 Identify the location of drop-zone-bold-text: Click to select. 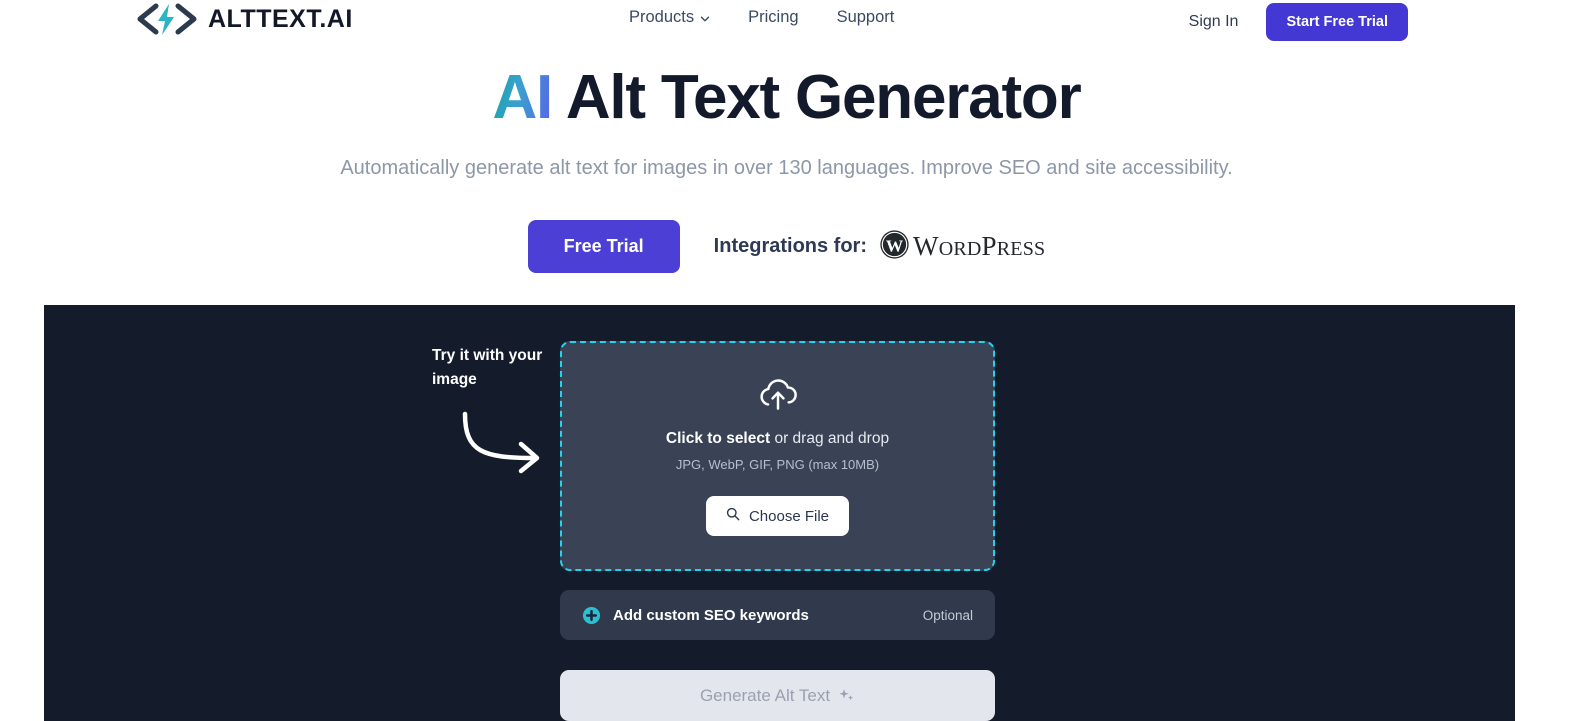
(718, 438).